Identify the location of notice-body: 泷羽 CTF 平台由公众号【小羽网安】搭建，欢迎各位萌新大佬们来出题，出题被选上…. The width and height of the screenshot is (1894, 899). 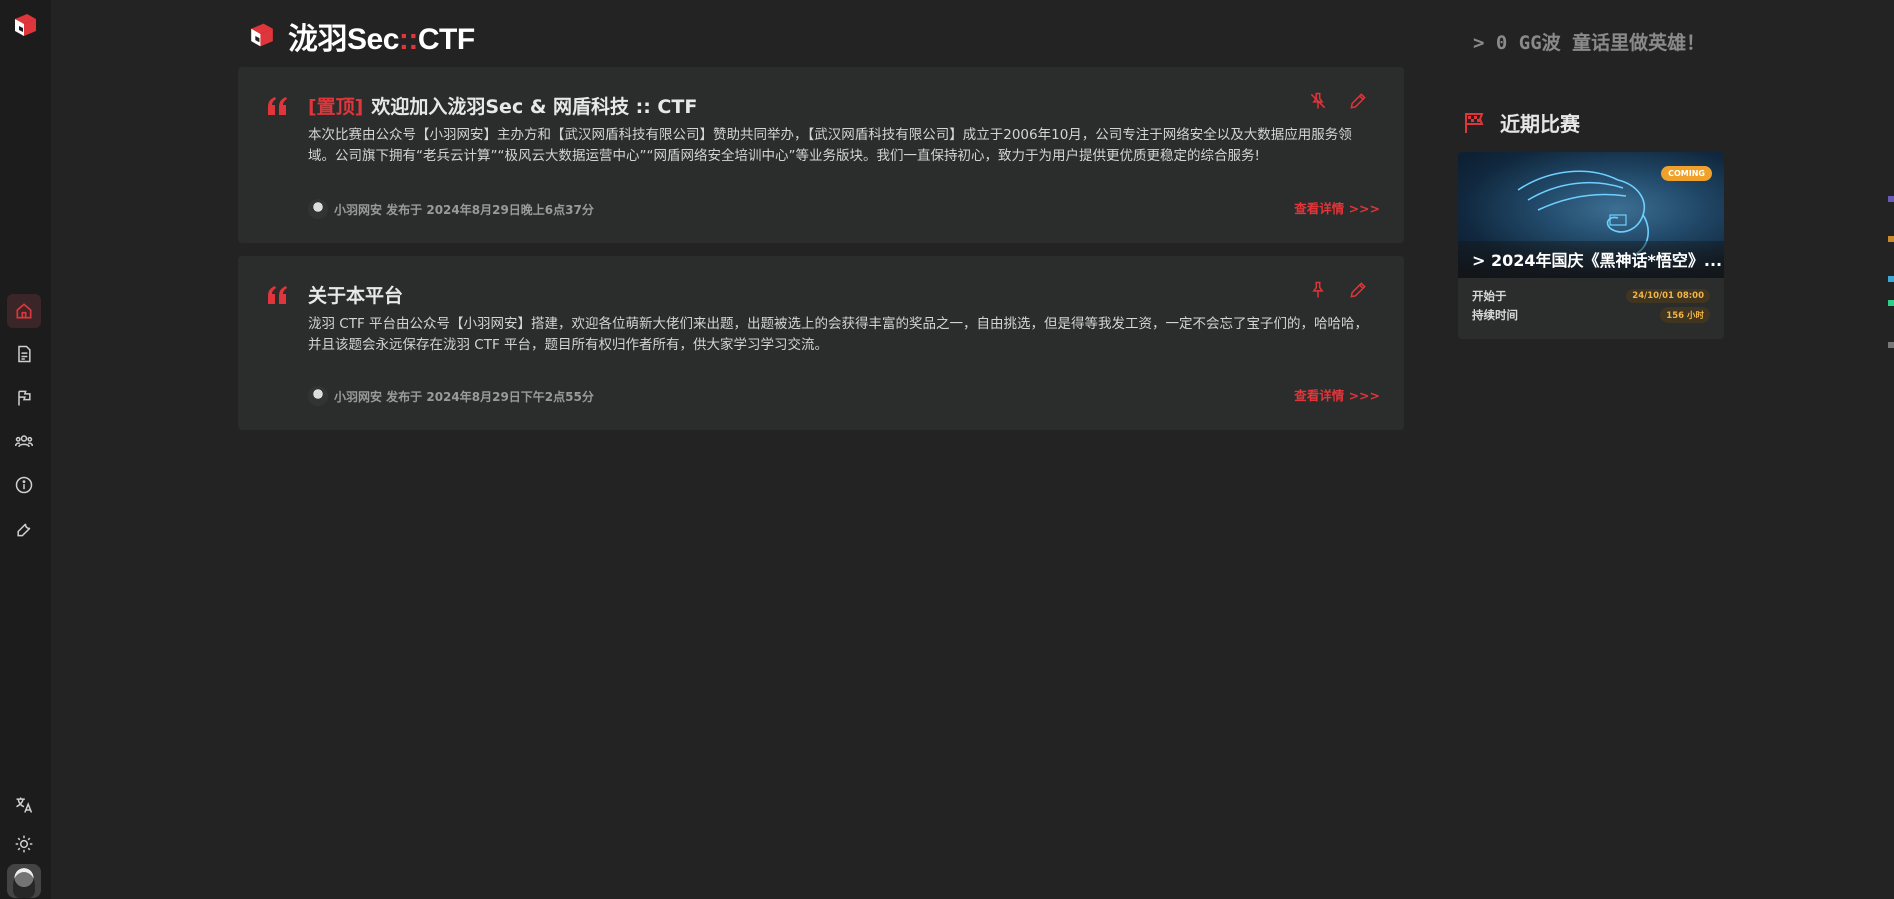
(838, 334).